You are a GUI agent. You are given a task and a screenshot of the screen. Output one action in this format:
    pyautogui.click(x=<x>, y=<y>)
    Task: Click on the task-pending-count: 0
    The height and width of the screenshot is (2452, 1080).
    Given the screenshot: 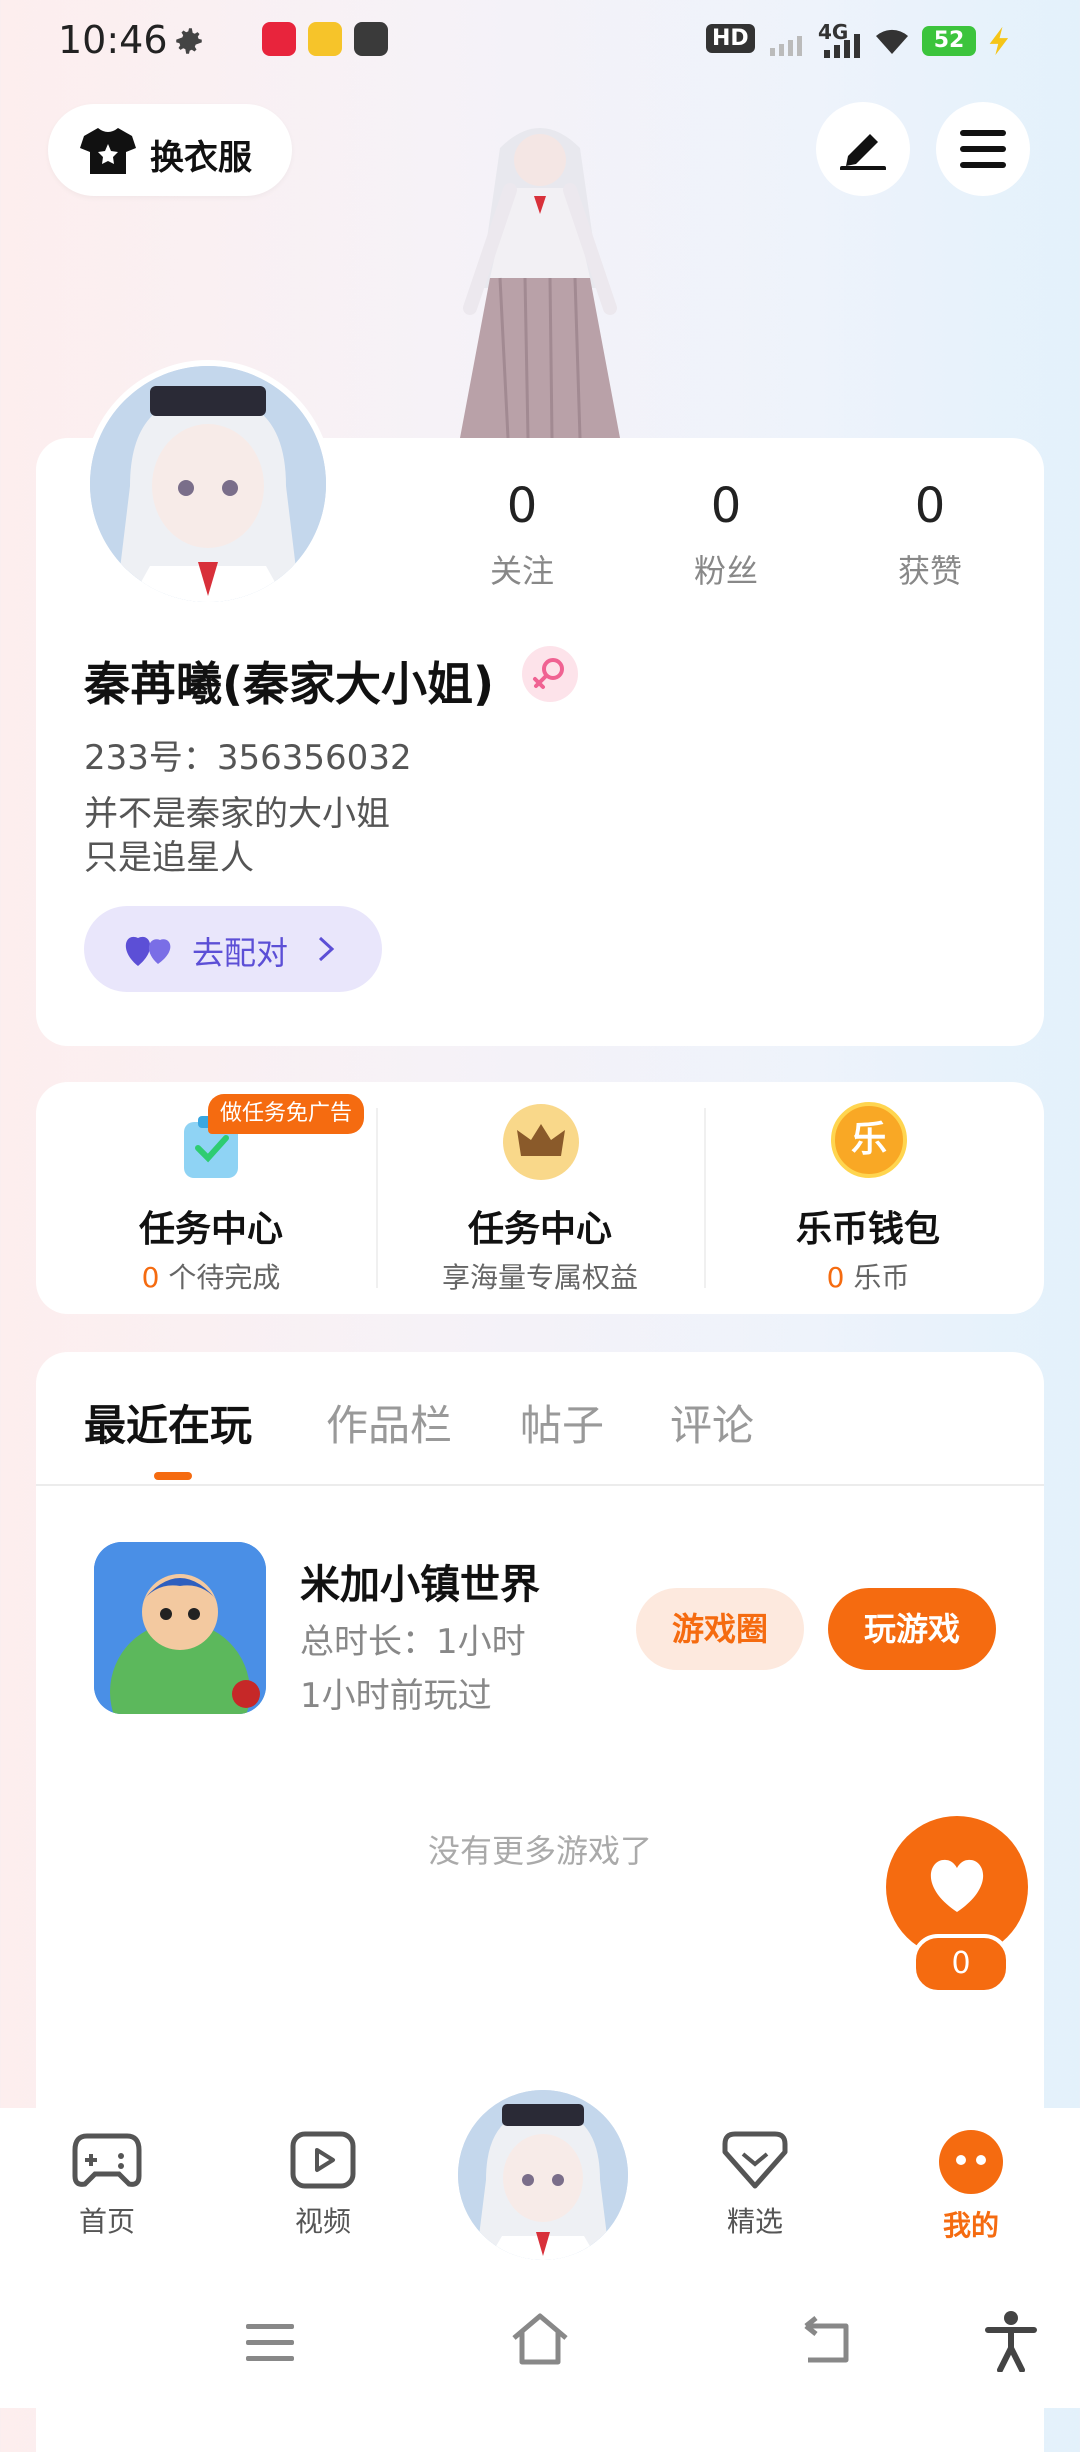 What is the action you would take?
    pyautogui.click(x=150, y=1277)
    